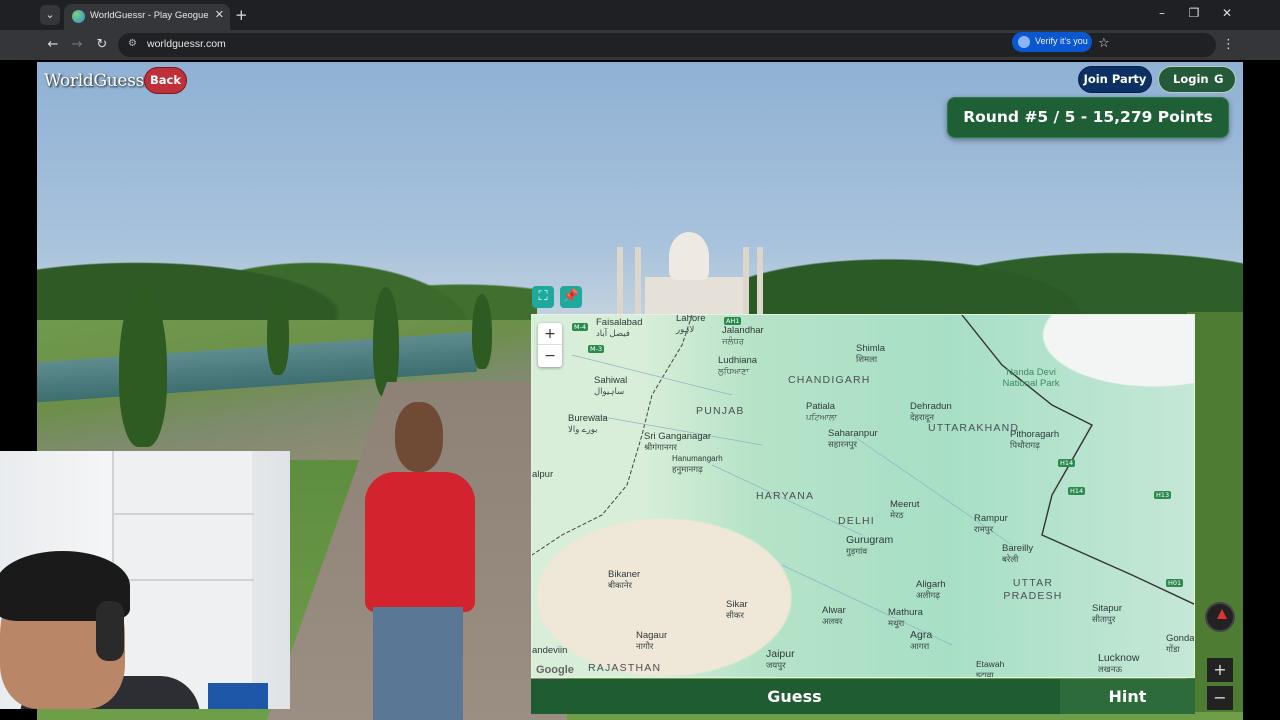  I want to click on map-place: Saharanpur सहारनपुर, so click(853, 438).